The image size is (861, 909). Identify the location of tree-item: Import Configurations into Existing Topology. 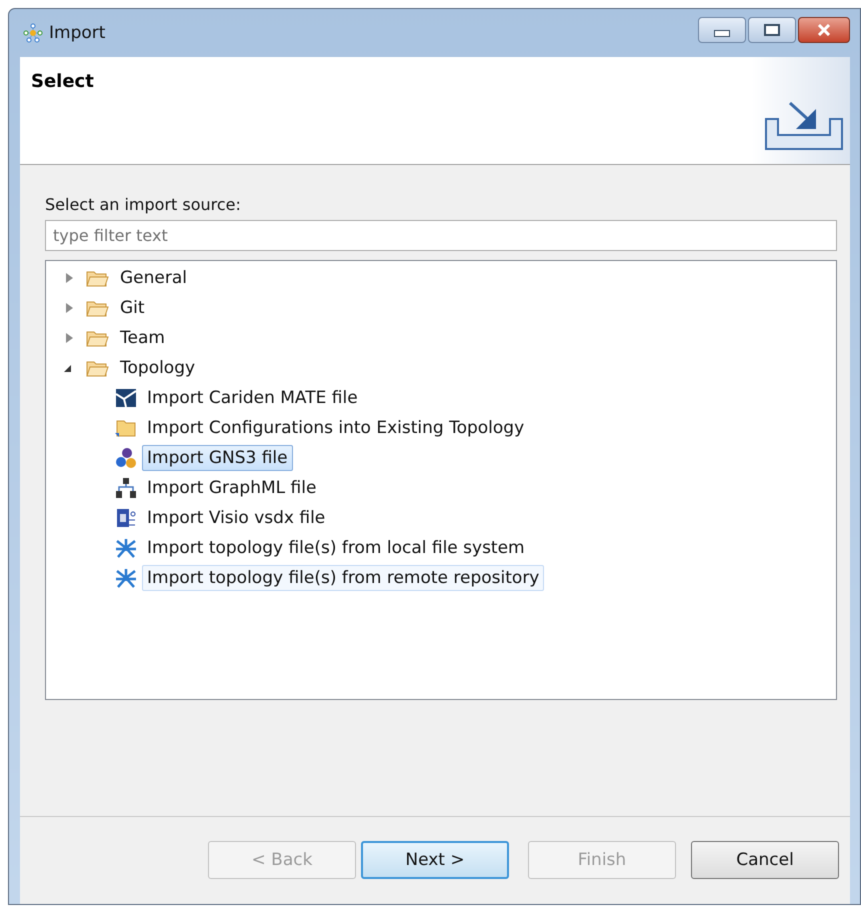
(336, 428).